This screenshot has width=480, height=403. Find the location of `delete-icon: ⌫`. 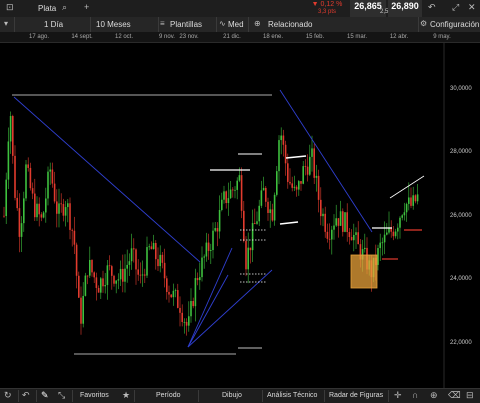

delete-icon: ⌫ is located at coordinates (454, 395).